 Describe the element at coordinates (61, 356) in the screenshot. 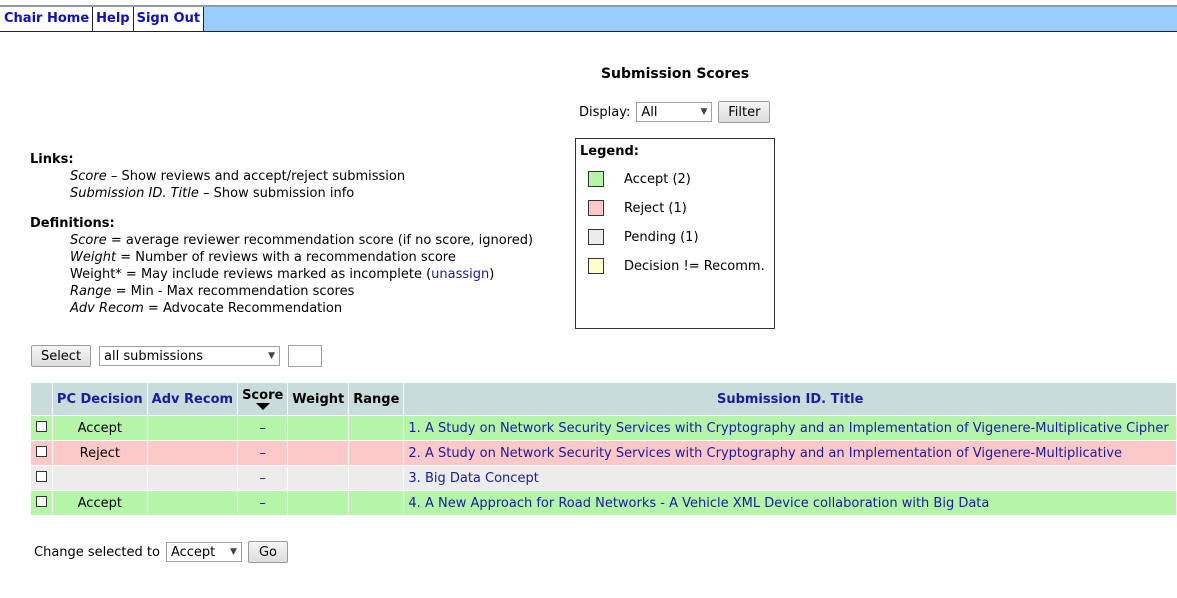

I see `select-button: Select` at that location.